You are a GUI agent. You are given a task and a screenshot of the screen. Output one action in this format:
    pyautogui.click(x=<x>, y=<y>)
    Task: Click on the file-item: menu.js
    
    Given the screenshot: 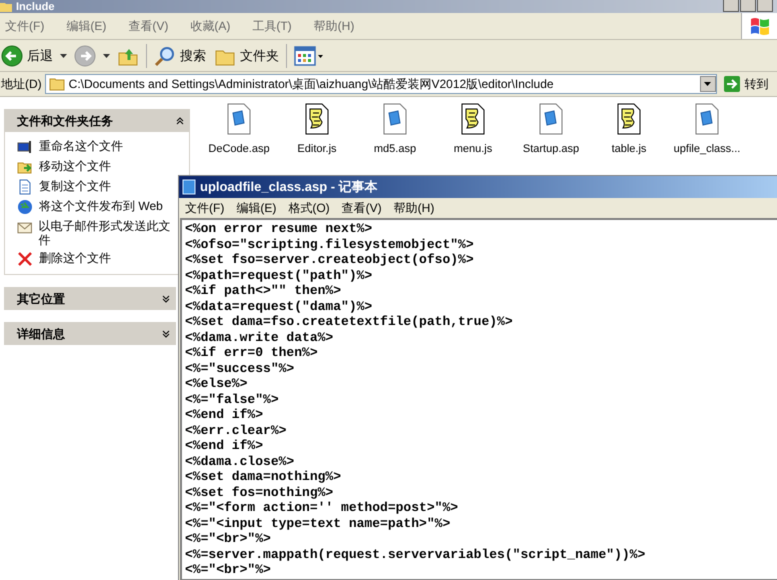 What is the action you would take?
    pyautogui.click(x=473, y=130)
    